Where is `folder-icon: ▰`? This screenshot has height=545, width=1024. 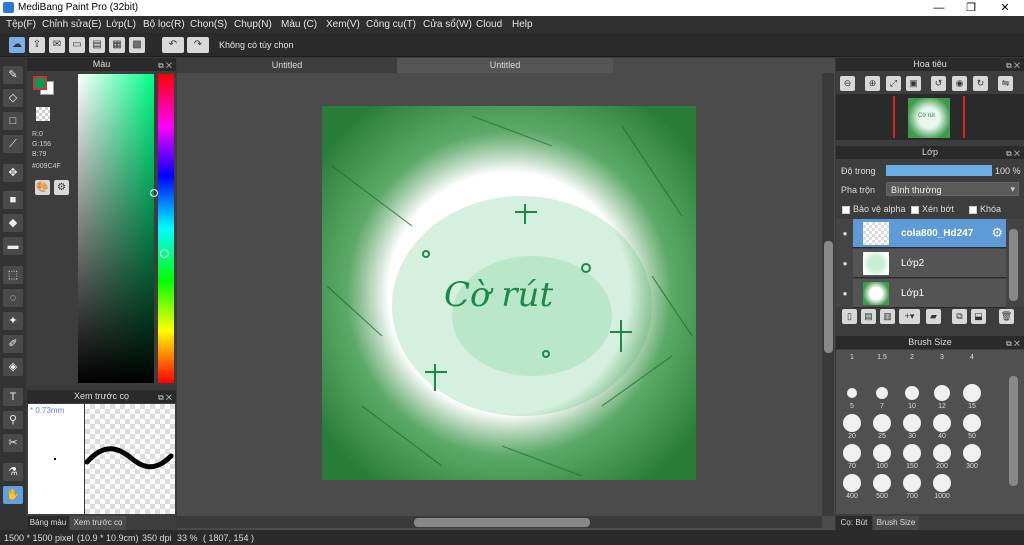
folder-icon: ▰ is located at coordinates (933, 316).